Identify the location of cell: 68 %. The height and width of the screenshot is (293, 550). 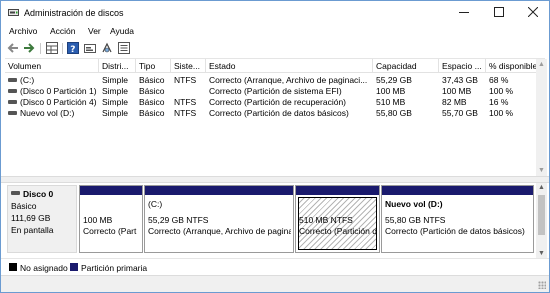
(499, 80).